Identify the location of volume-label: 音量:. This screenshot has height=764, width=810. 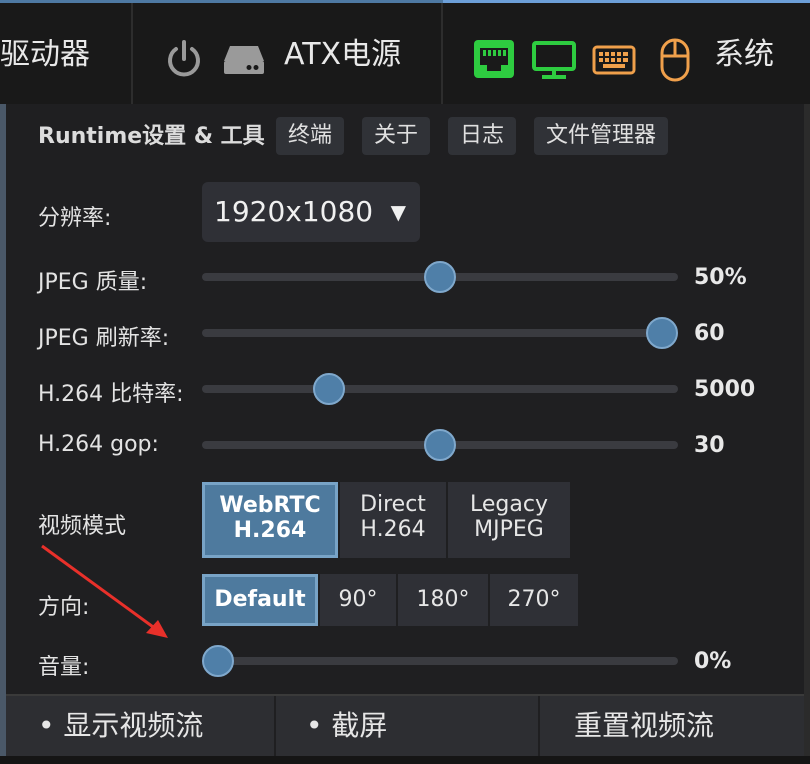
(64, 667).